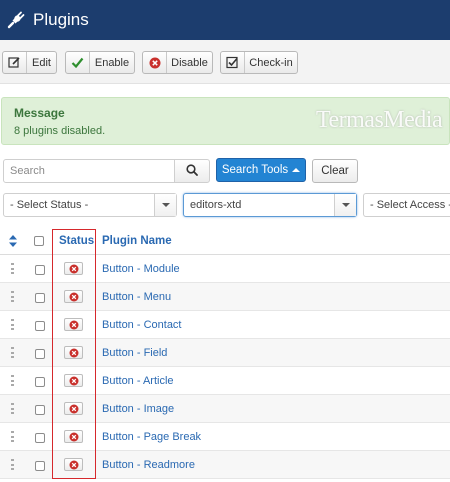 The image size is (450, 482). I want to click on table-row: Button - Page Break, so click(225, 437).